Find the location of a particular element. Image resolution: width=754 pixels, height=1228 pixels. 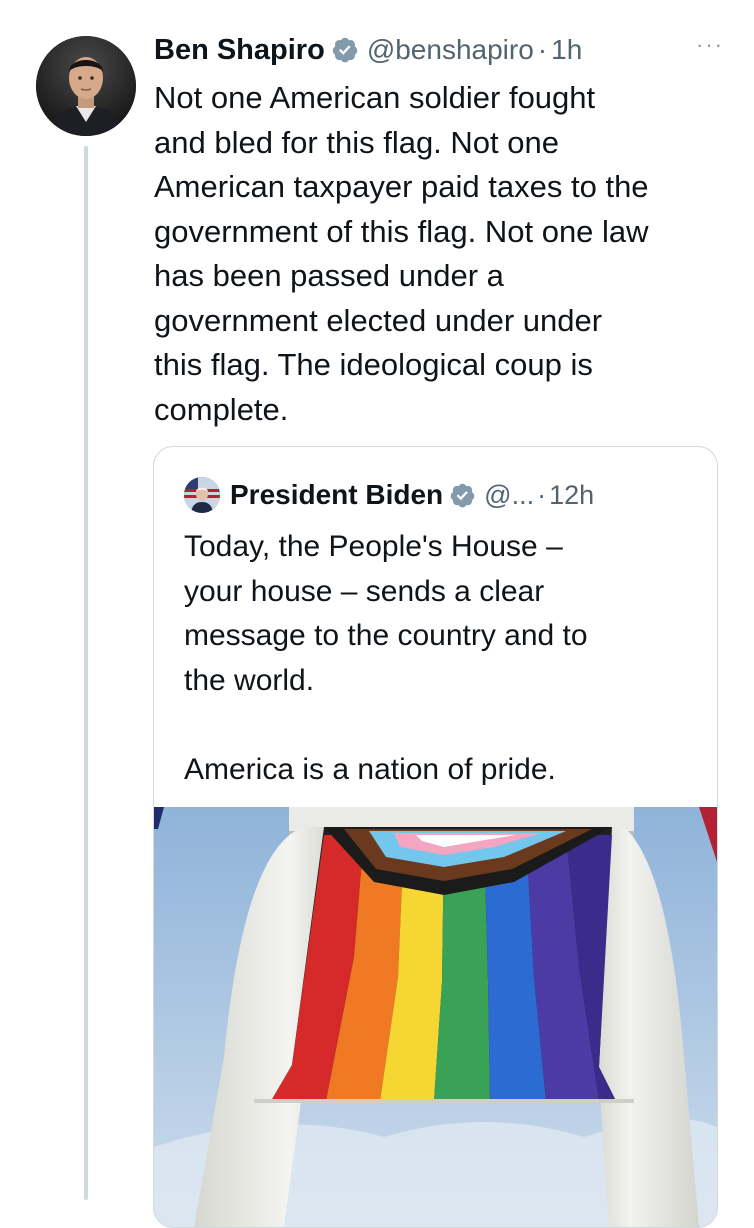

author-handle: @benshapiro is located at coordinates (450, 50).